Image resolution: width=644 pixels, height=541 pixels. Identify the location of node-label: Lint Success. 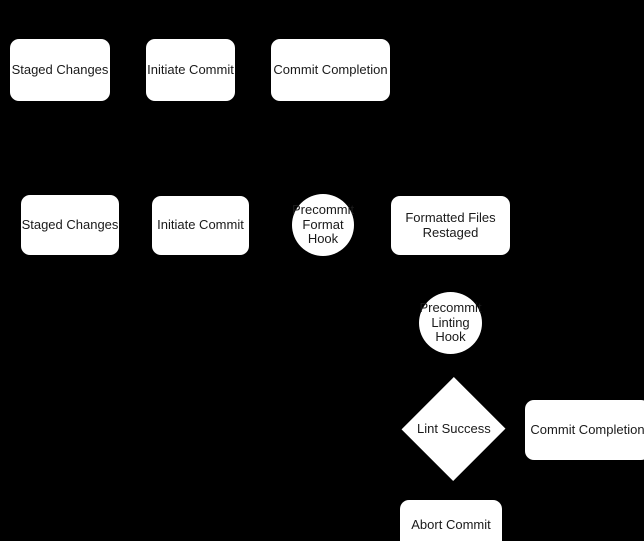
(454, 428).